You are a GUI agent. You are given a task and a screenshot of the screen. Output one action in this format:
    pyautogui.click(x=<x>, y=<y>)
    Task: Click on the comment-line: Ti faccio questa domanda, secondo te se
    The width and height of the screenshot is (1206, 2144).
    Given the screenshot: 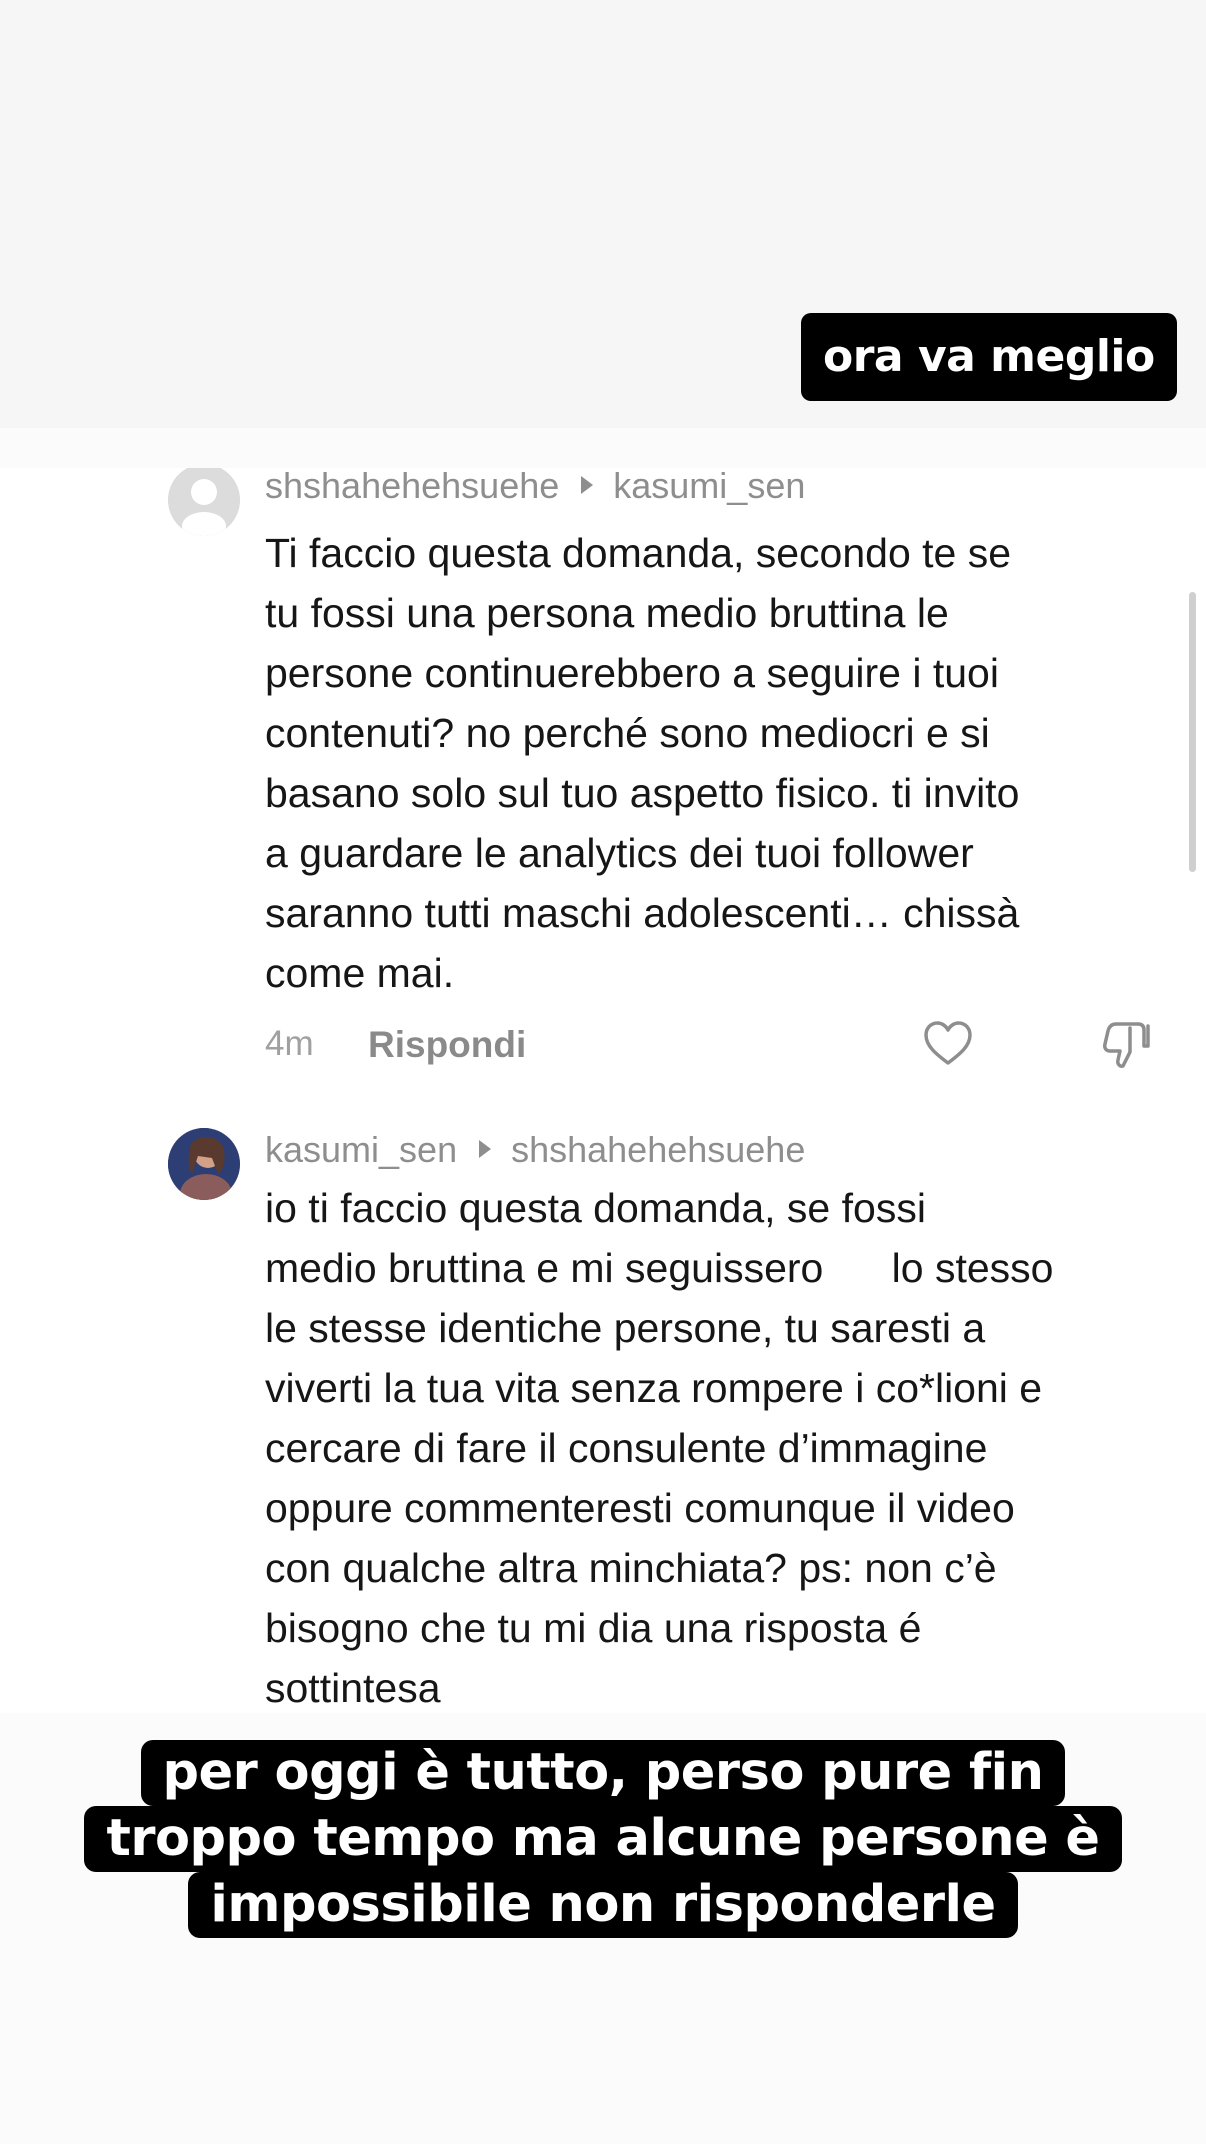 What is the action you would take?
    pyautogui.click(x=638, y=553)
    